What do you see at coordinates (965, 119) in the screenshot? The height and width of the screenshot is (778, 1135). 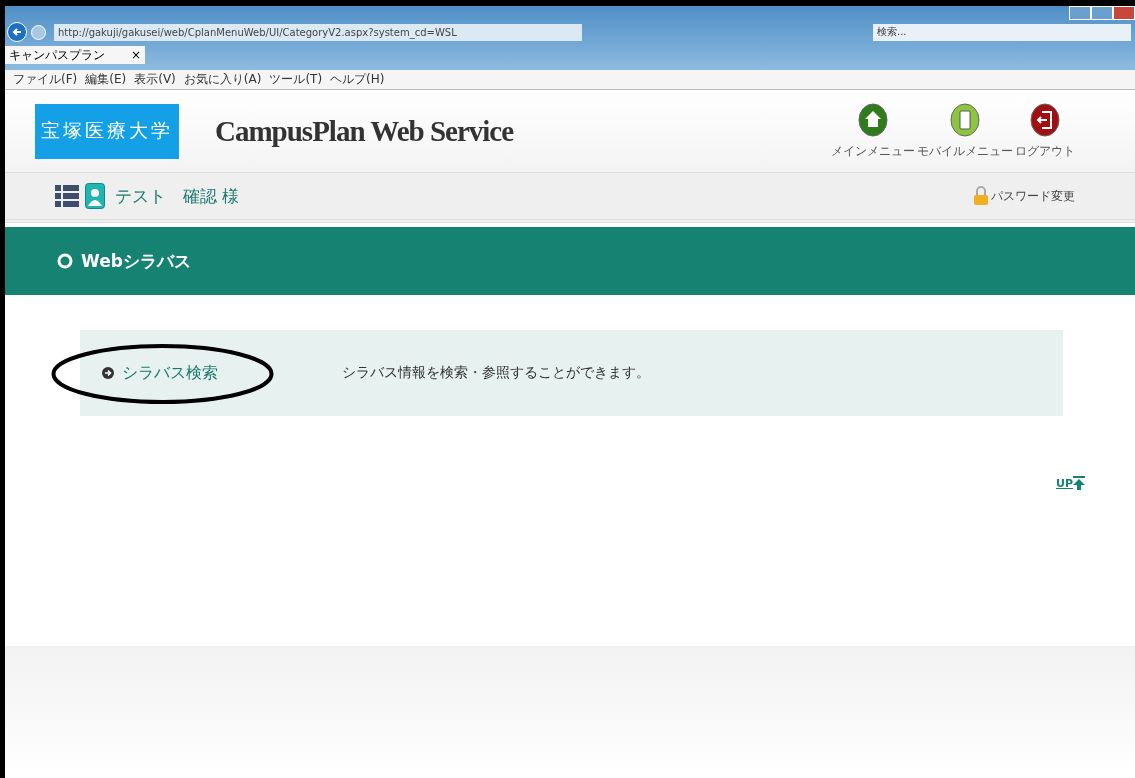 I see `phone-icon` at bounding box center [965, 119].